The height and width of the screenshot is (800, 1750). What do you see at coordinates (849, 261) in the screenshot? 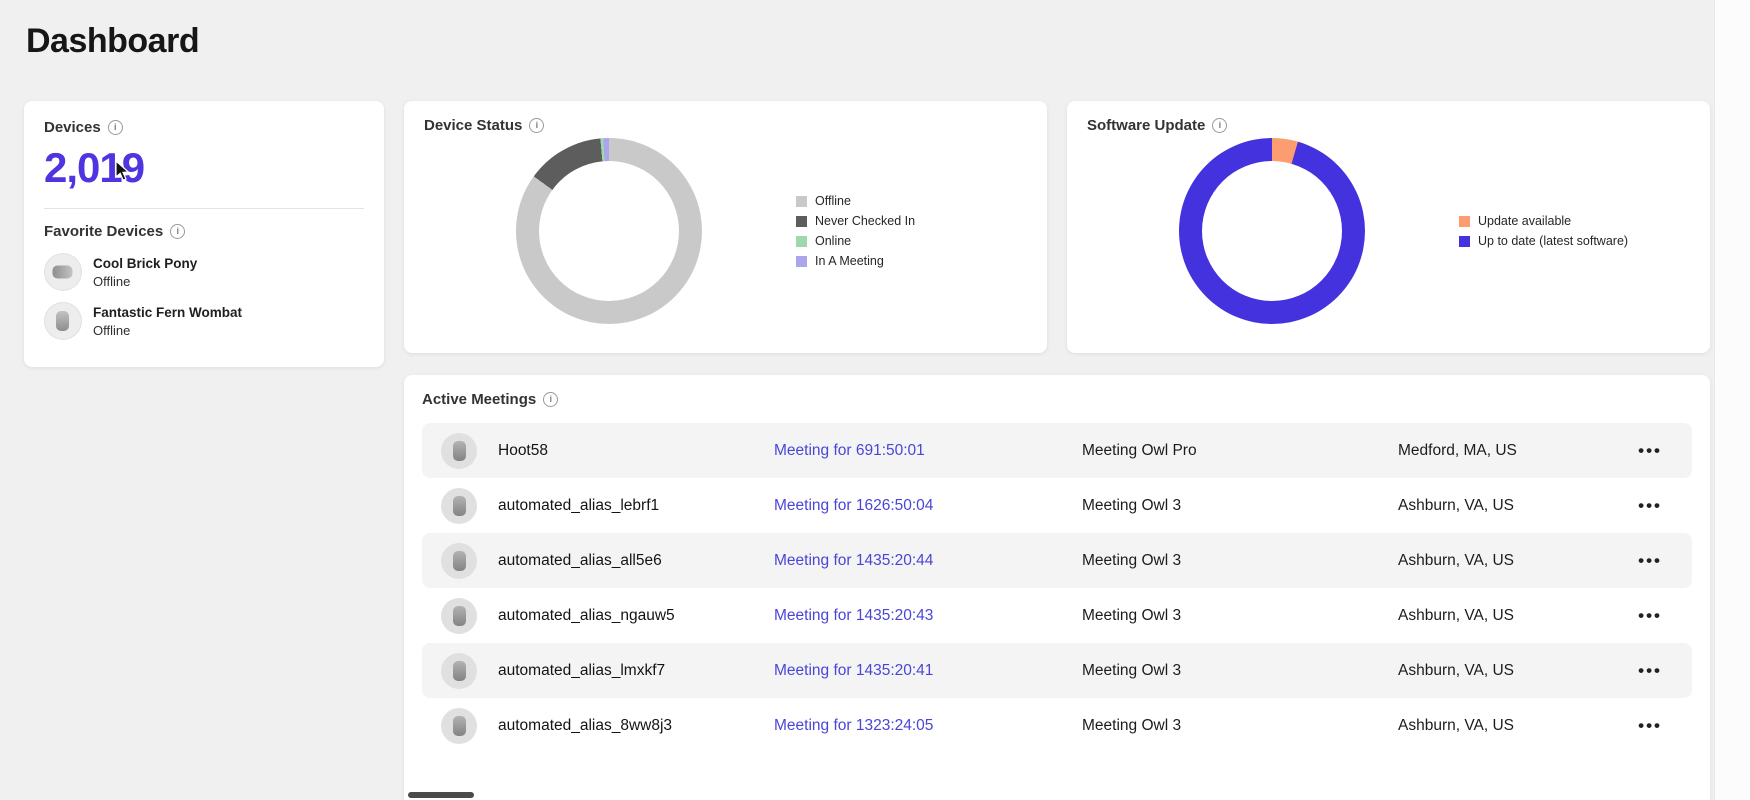
I see `legend-label: In A Meeting` at bounding box center [849, 261].